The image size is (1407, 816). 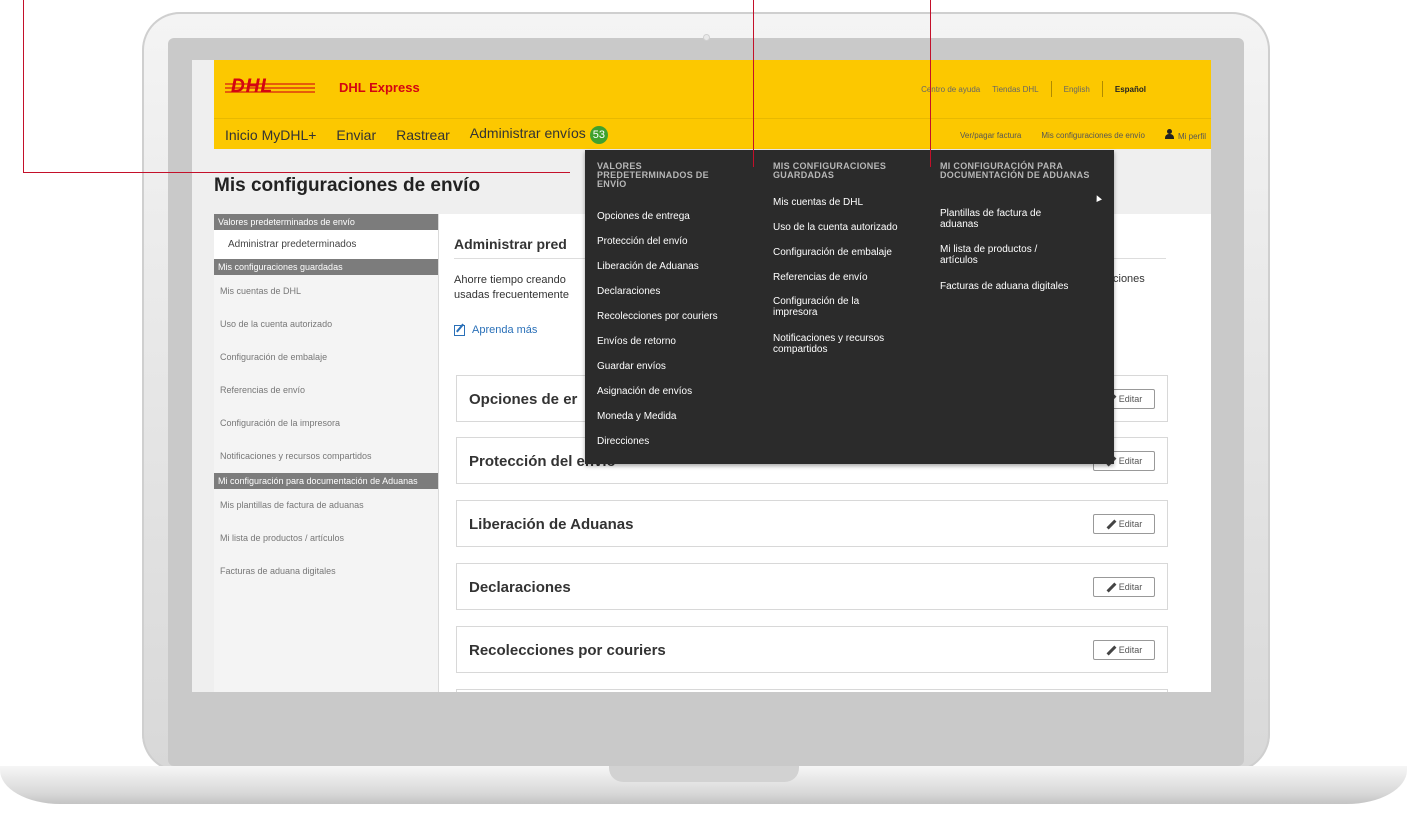 What do you see at coordinates (459, 330) in the screenshot?
I see `edit-note-icon` at bounding box center [459, 330].